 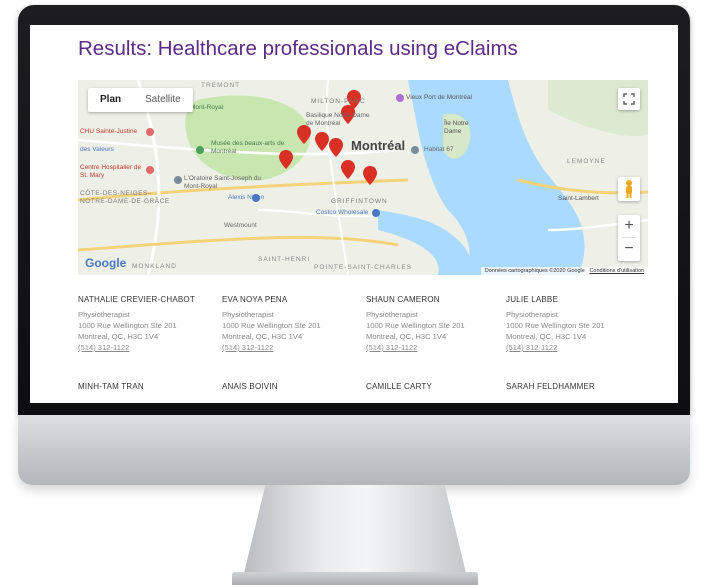 I want to click on map-label-pointe-st-charles: POINTE-SAINT-CHARLES, so click(x=363, y=267).